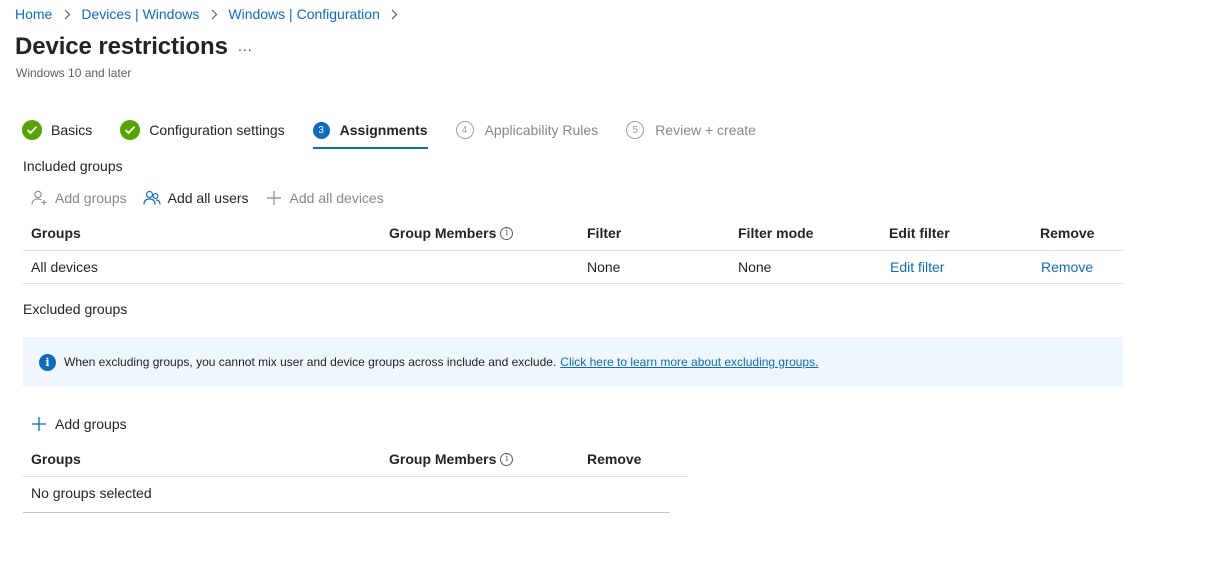  I want to click on add-all-devices-button: Add all devices, so click(324, 198).